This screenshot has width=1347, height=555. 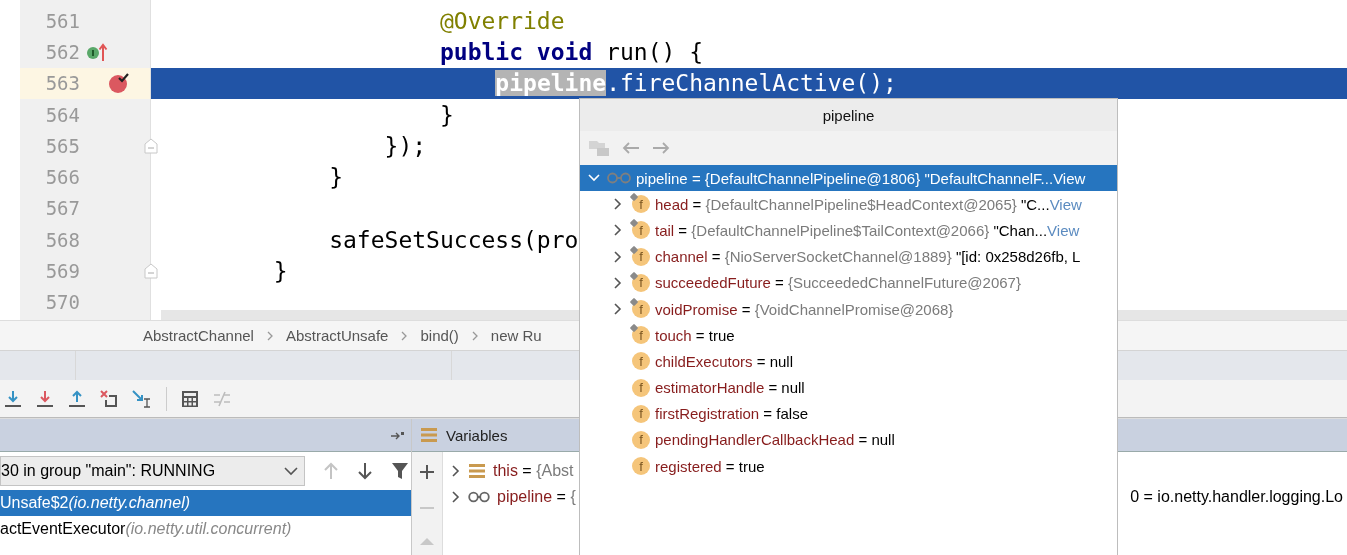 I want to click on line-number: 568, so click(x=62, y=239).